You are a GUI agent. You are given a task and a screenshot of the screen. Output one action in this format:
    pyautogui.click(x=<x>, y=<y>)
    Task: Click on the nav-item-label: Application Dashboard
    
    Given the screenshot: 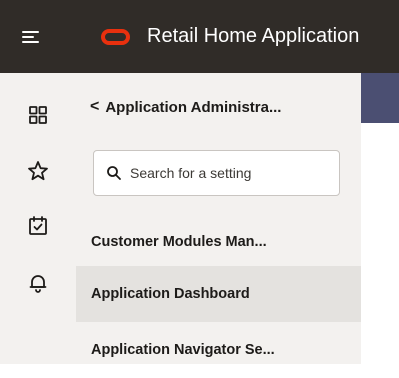 What is the action you would take?
    pyautogui.click(x=170, y=294)
    